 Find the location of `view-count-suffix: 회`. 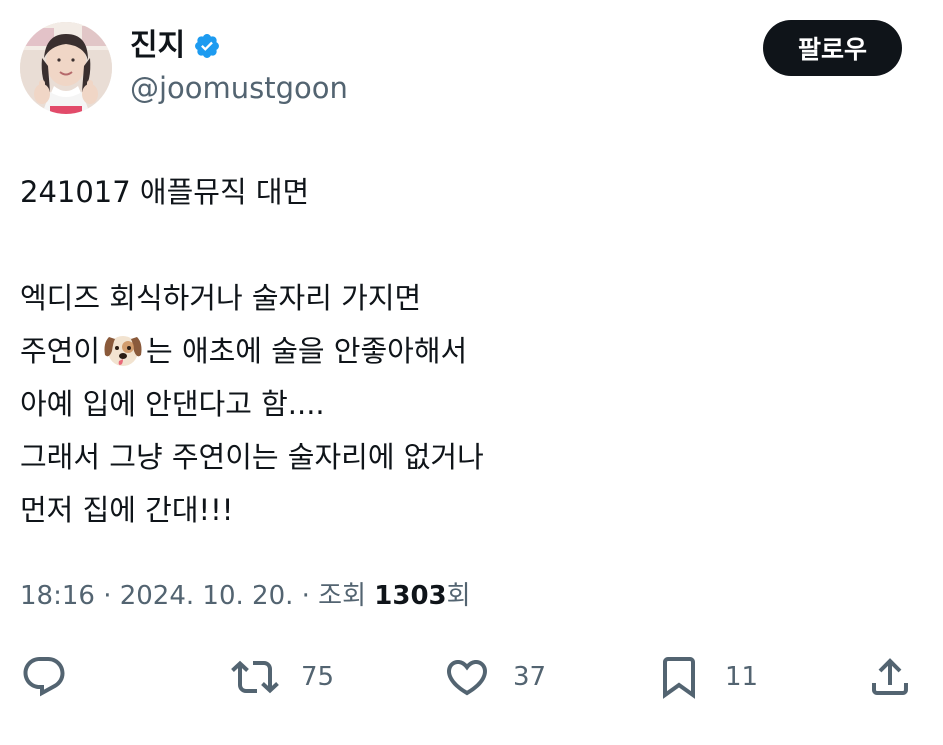

view-count-suffix: 회 is located at coordinates (458, 596).